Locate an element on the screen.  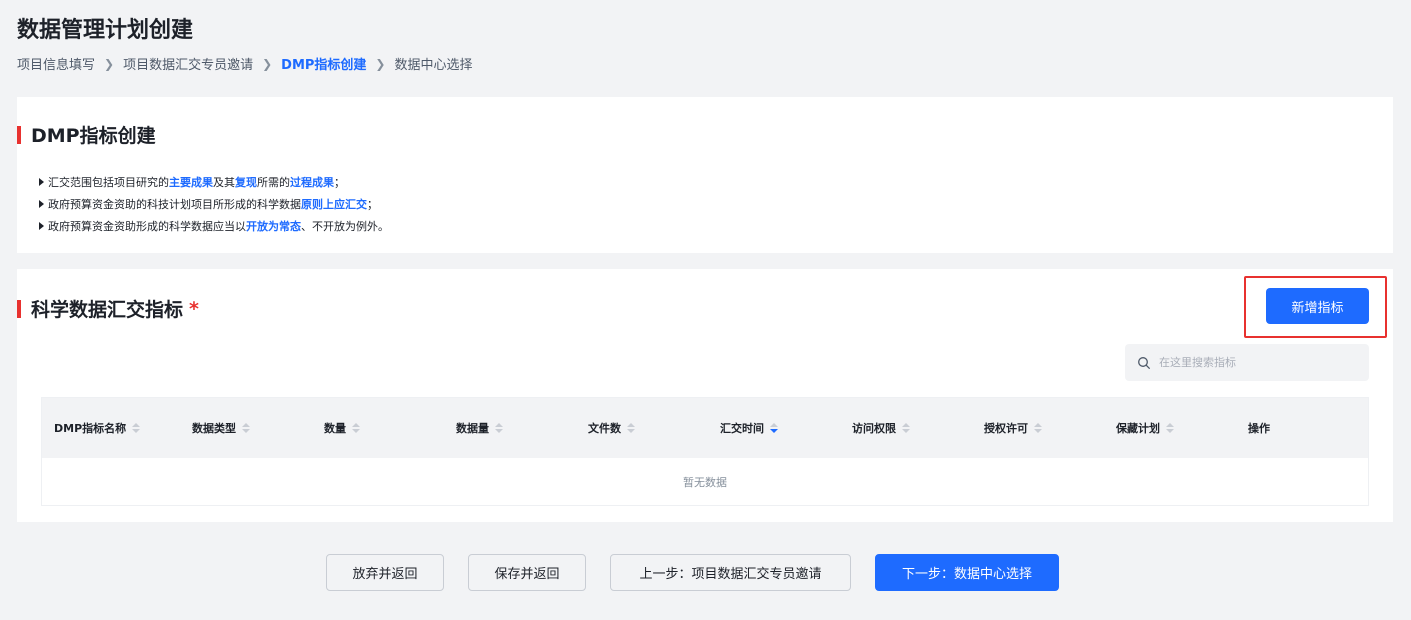
tip-text: 所需的 is located at coordinates (273, 182).